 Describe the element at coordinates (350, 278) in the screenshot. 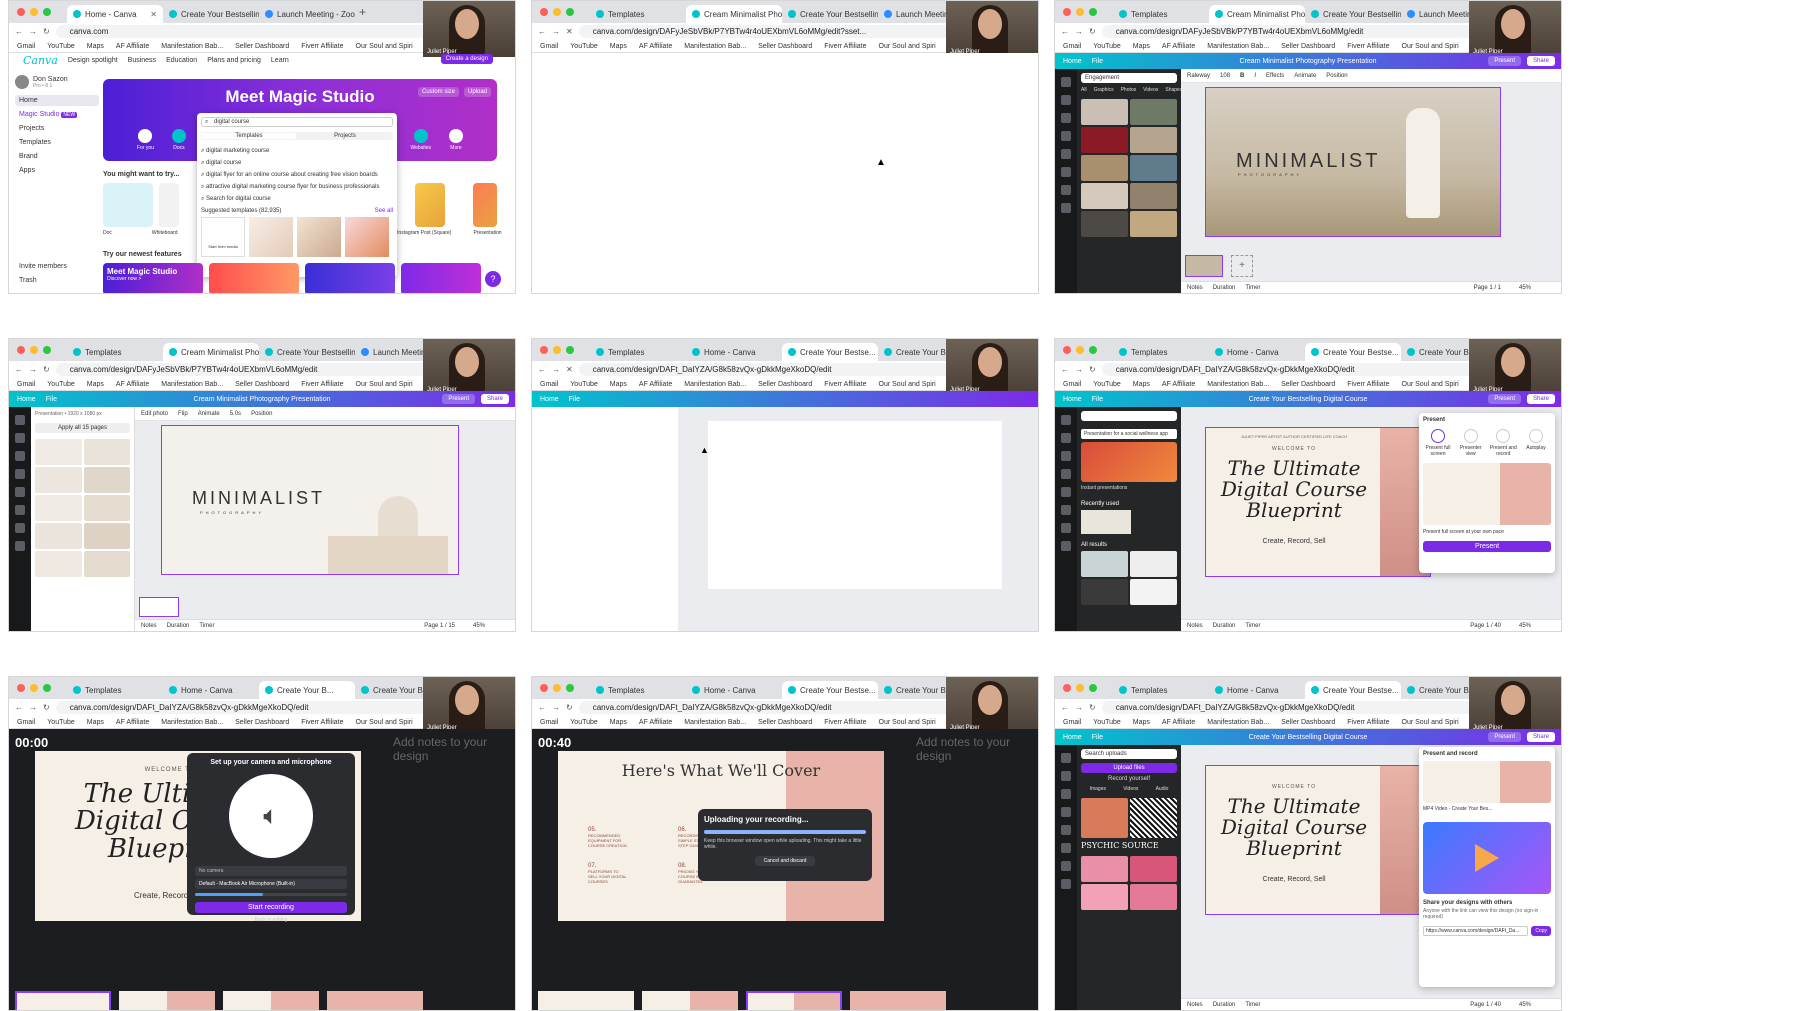

I see `feature-card` at that location.